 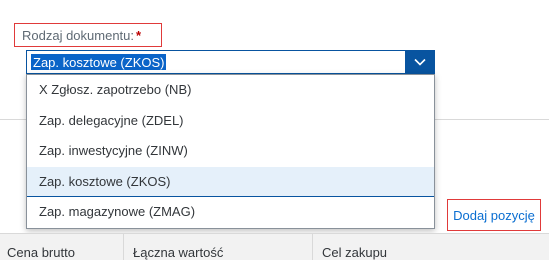 I want to click on document-type-label: Rodzaj dokumentu: *, so click(x=88, y=35).